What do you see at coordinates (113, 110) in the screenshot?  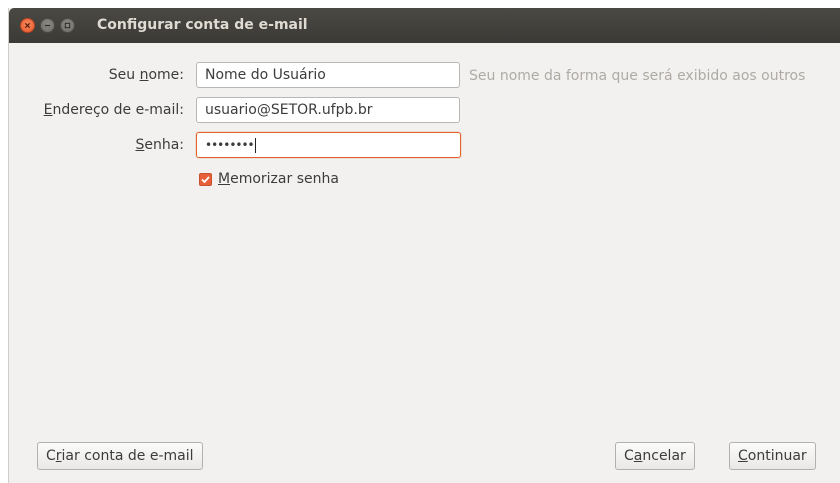 I see `email-label: Endereço de e-mail:` at bounding box center [113, 110].